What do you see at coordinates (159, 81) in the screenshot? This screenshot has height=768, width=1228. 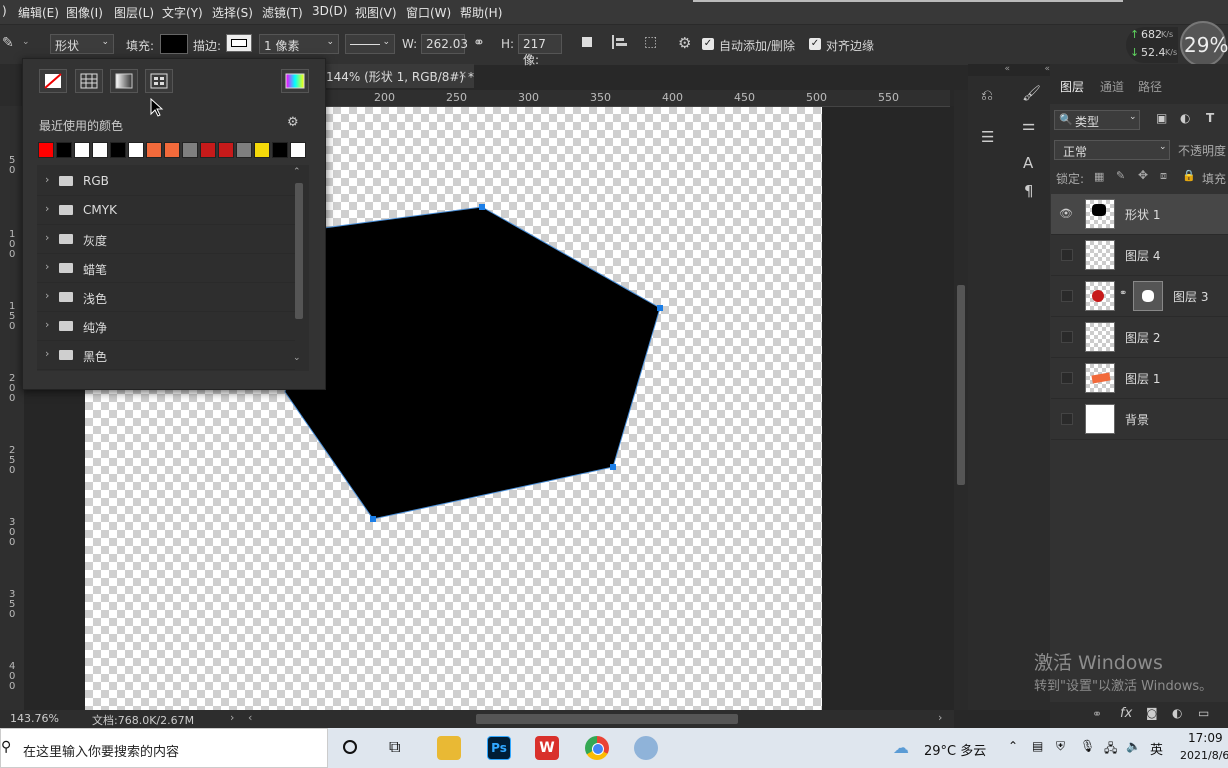 I see `pattern-button` at bounding box center [159, 81].